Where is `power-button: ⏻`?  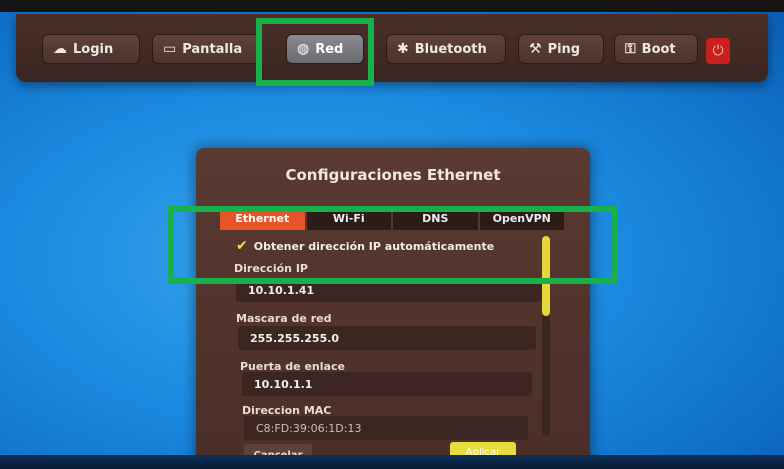 power-button: ⏻ is located at coordinates (718, 51).